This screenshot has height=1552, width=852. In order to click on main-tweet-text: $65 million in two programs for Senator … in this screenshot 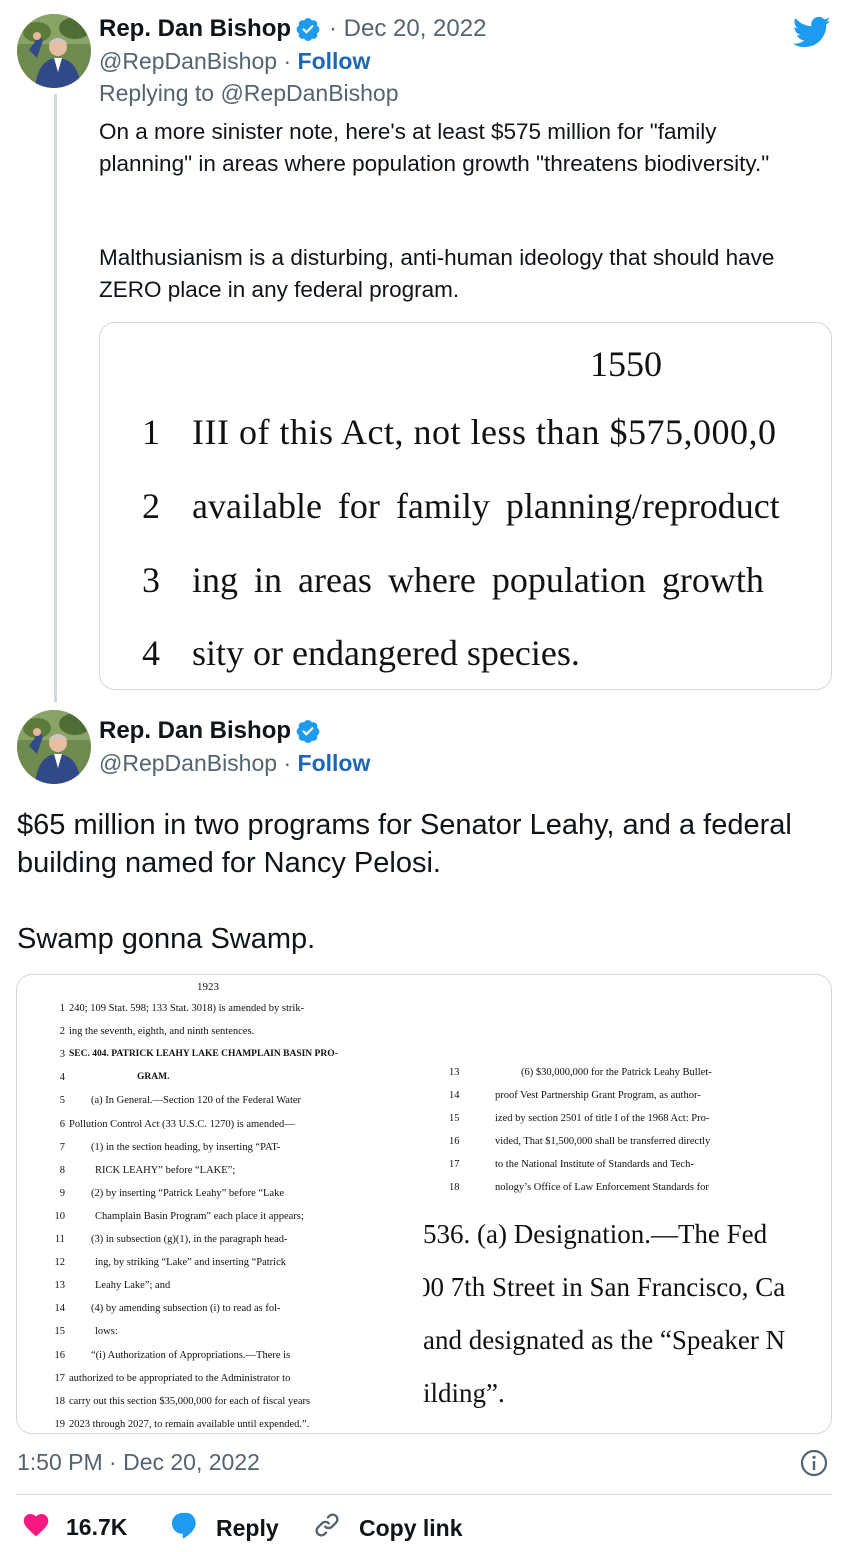, I will do `click(404, 844)`.